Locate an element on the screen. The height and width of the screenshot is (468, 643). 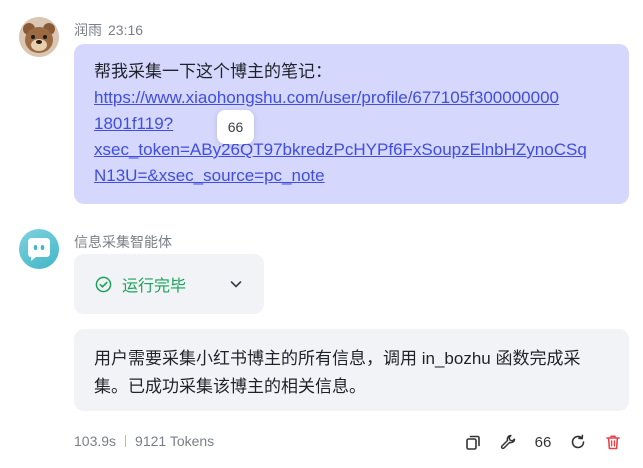
usage-stats: 103.9s 9121 Tokens is located at coordinates (144, 441).